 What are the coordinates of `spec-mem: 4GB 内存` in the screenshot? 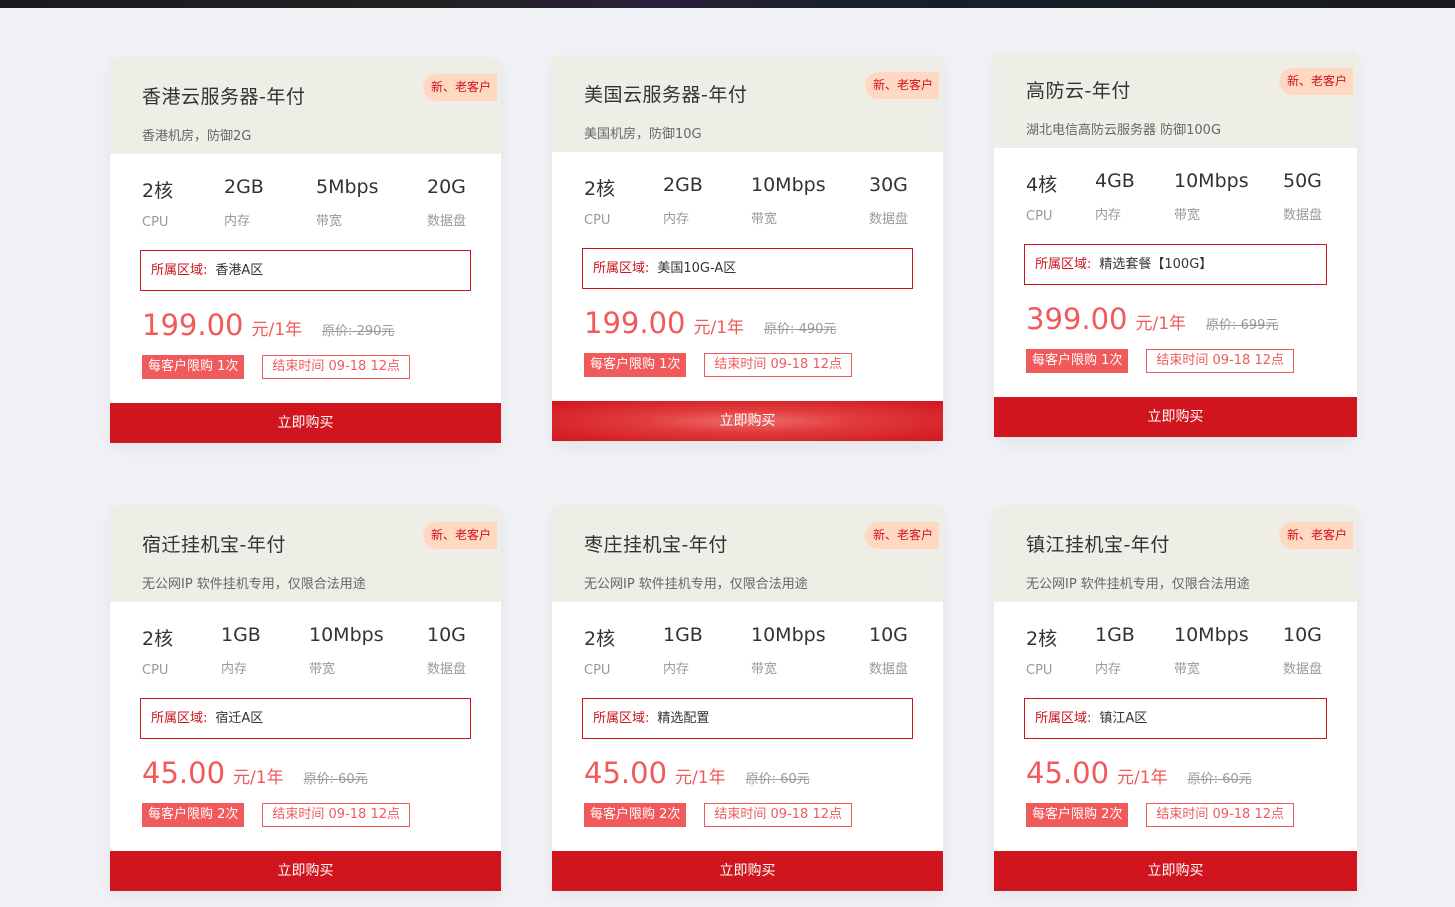 It's located at (1134, 197).